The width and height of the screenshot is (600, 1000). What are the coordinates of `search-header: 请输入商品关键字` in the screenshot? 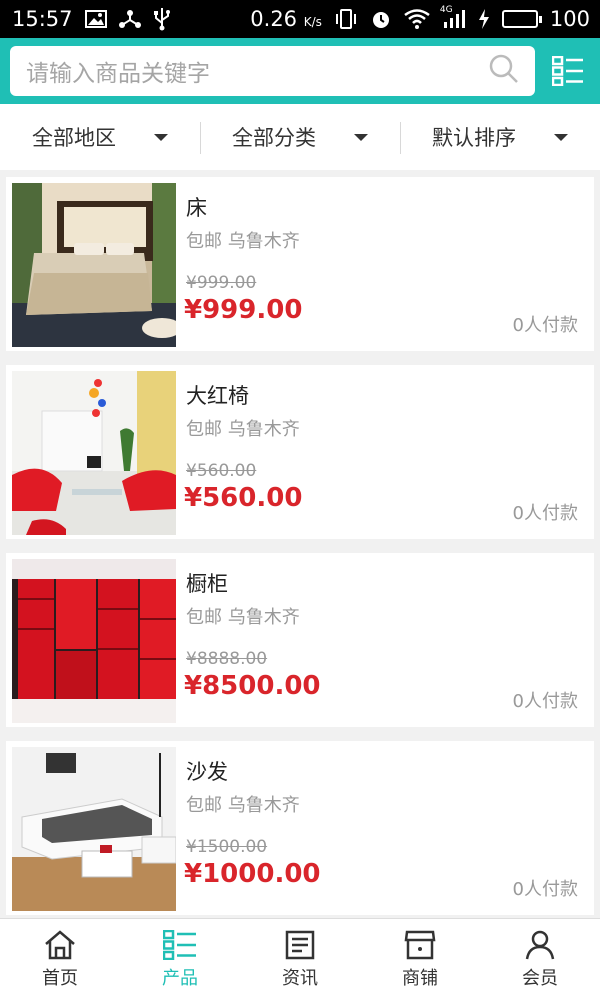 It's located at (300, 71).